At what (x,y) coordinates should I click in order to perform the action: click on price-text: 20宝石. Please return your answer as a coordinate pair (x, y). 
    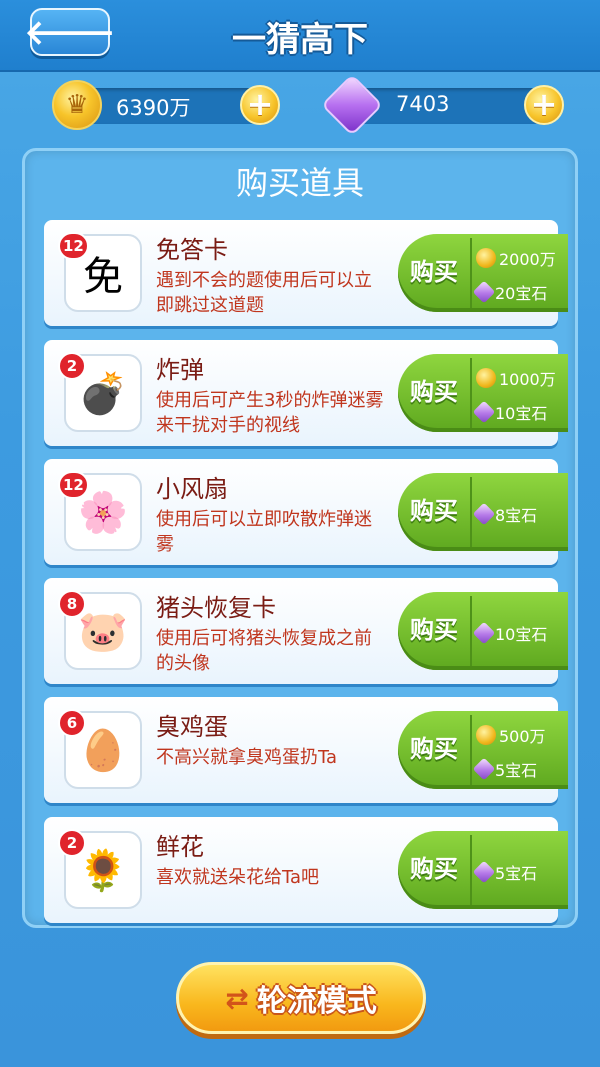
    Looking at the image, I should click on (521, 293).